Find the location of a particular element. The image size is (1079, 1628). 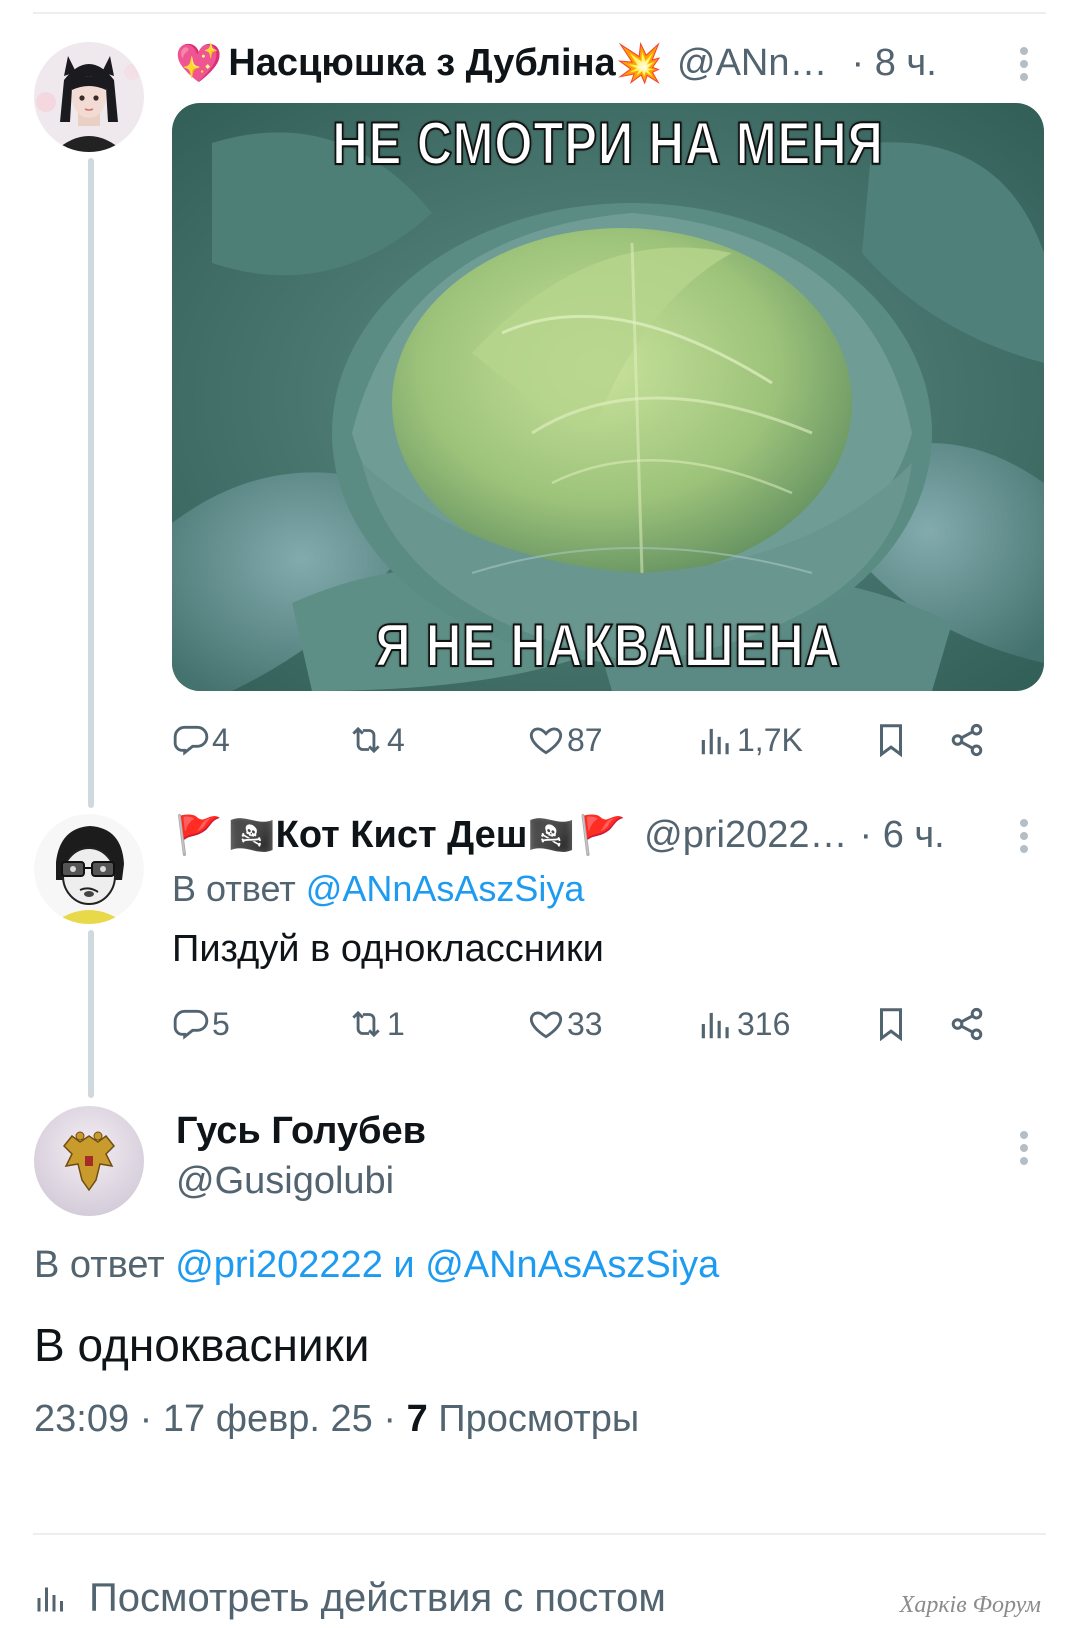

tweet-actions: 5 1 33 316 is located at coordinates (602, 1024).